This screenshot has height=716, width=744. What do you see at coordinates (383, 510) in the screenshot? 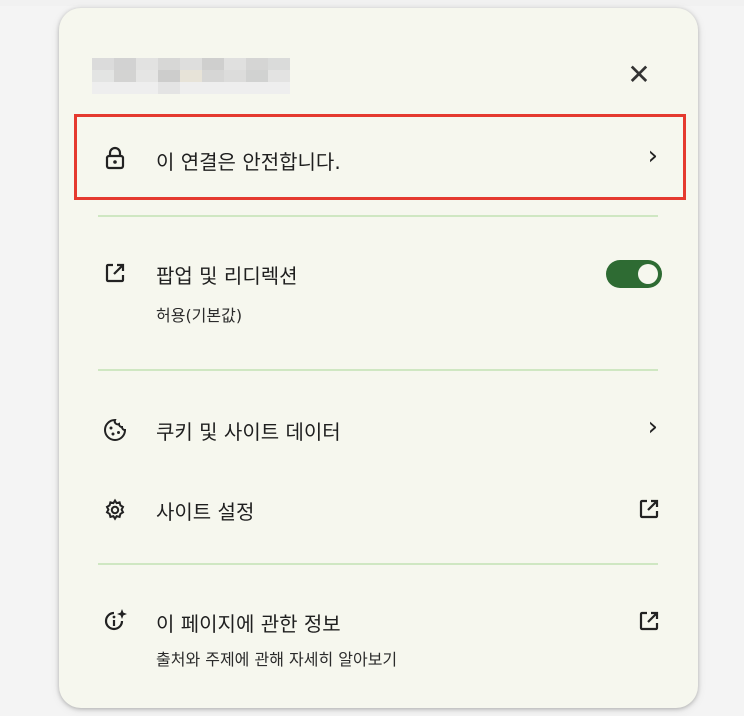
I see `site-settings-row: 사이트 설정` at bounding box center [383, 510].